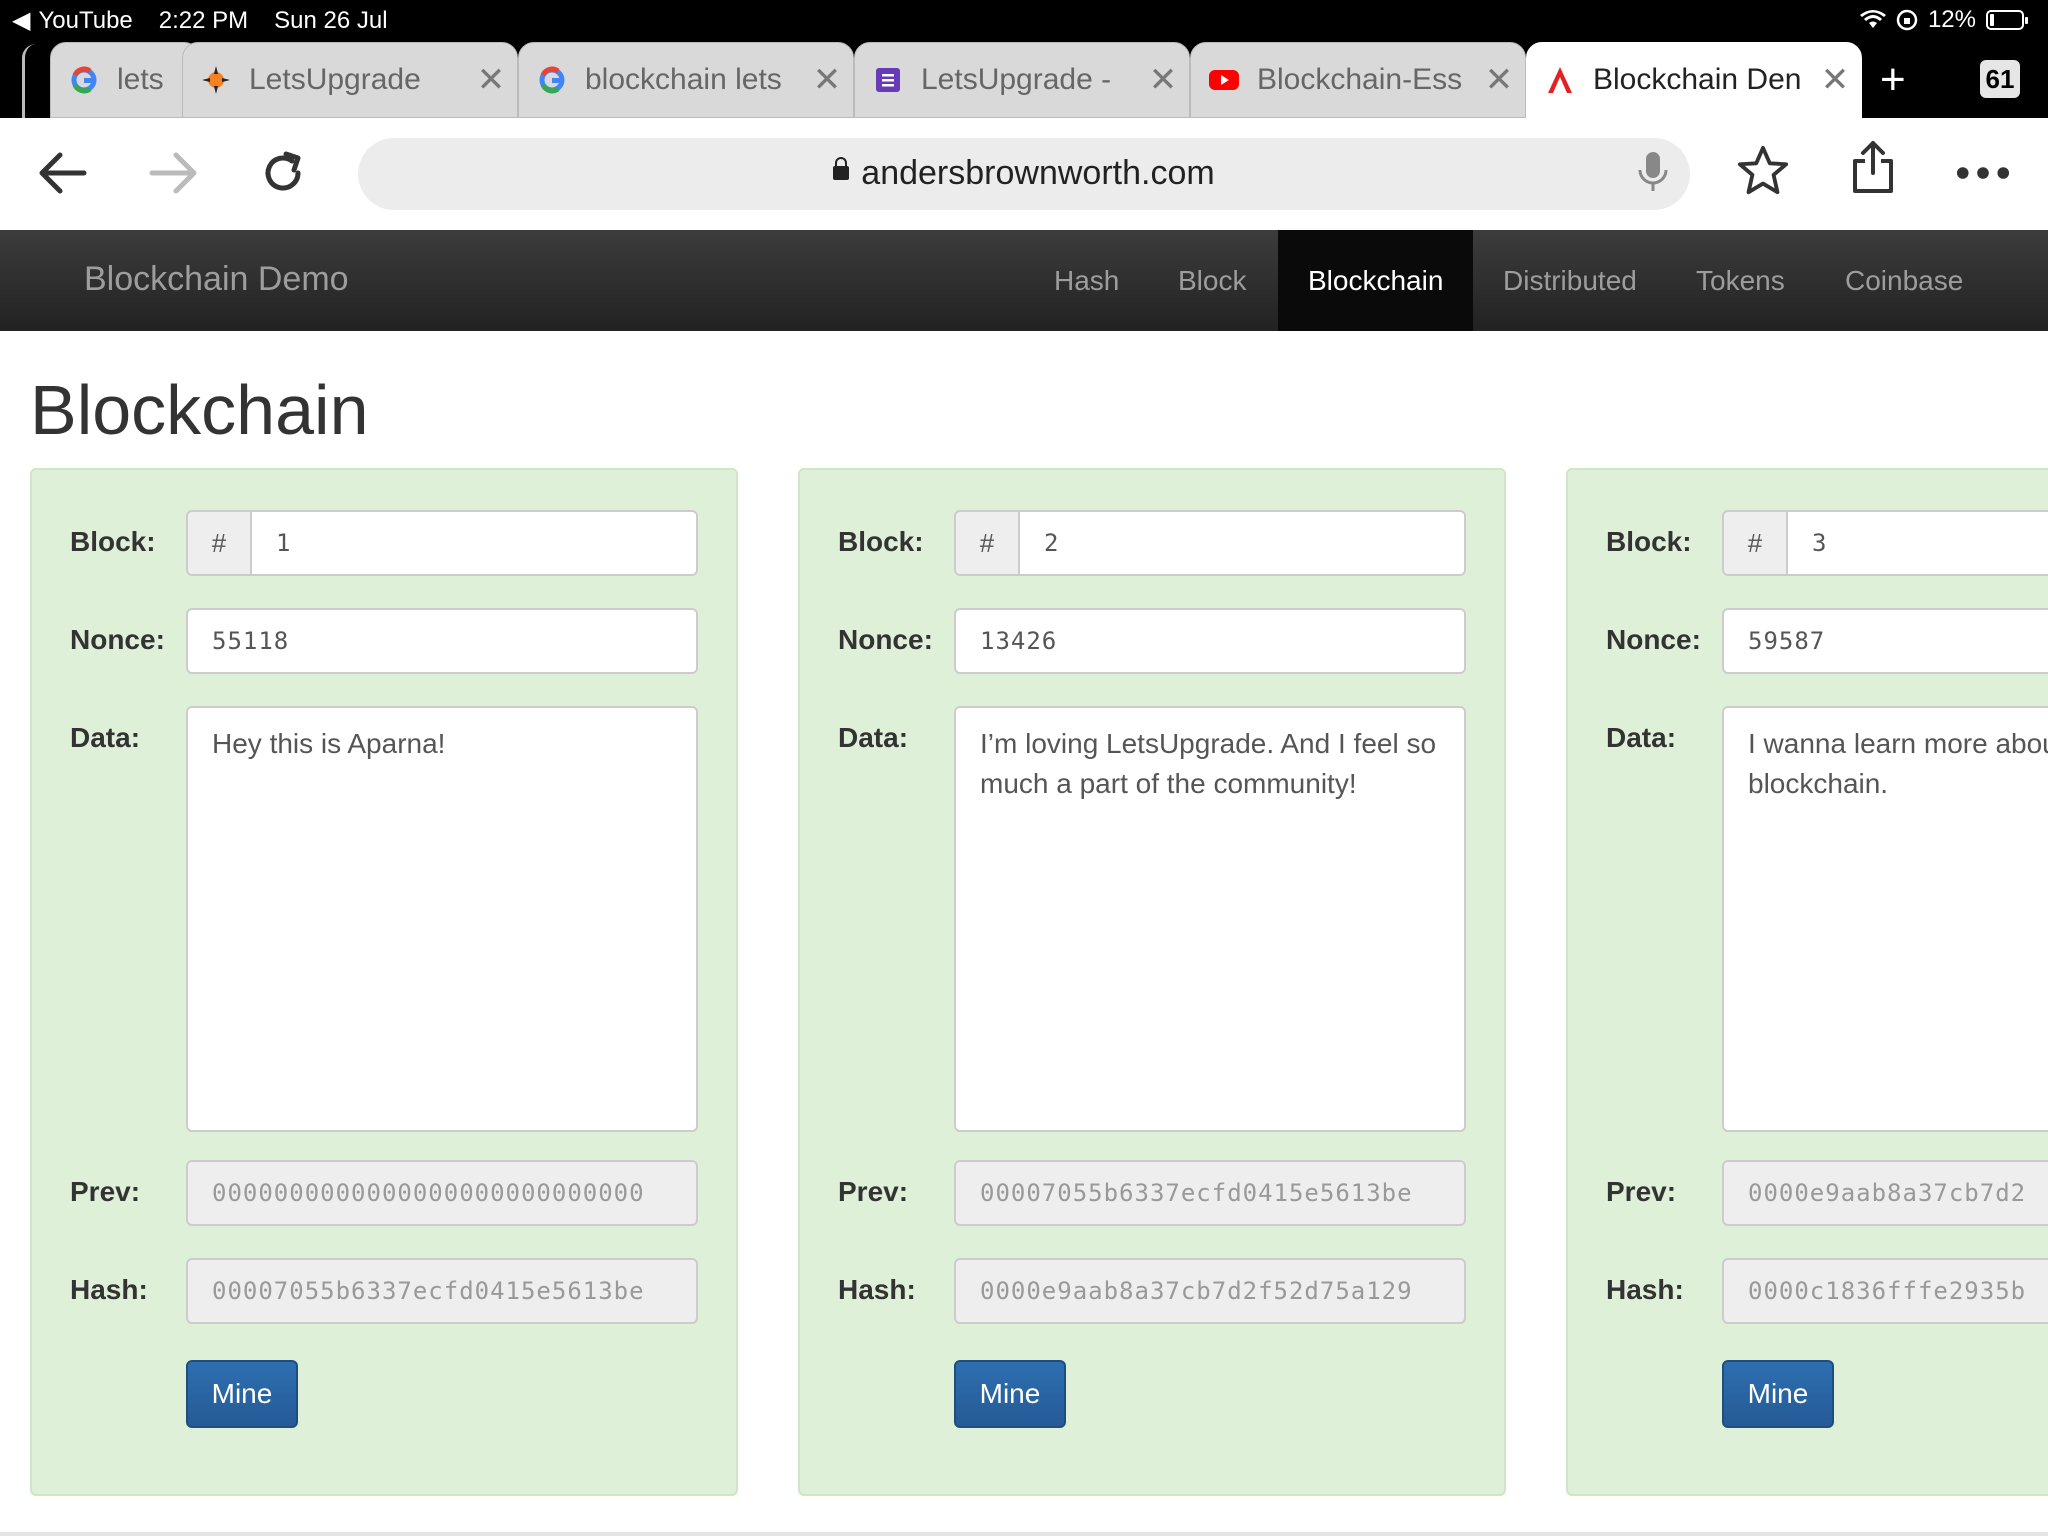  I want to click on back-app-label: YouTube, so click(85, 21).